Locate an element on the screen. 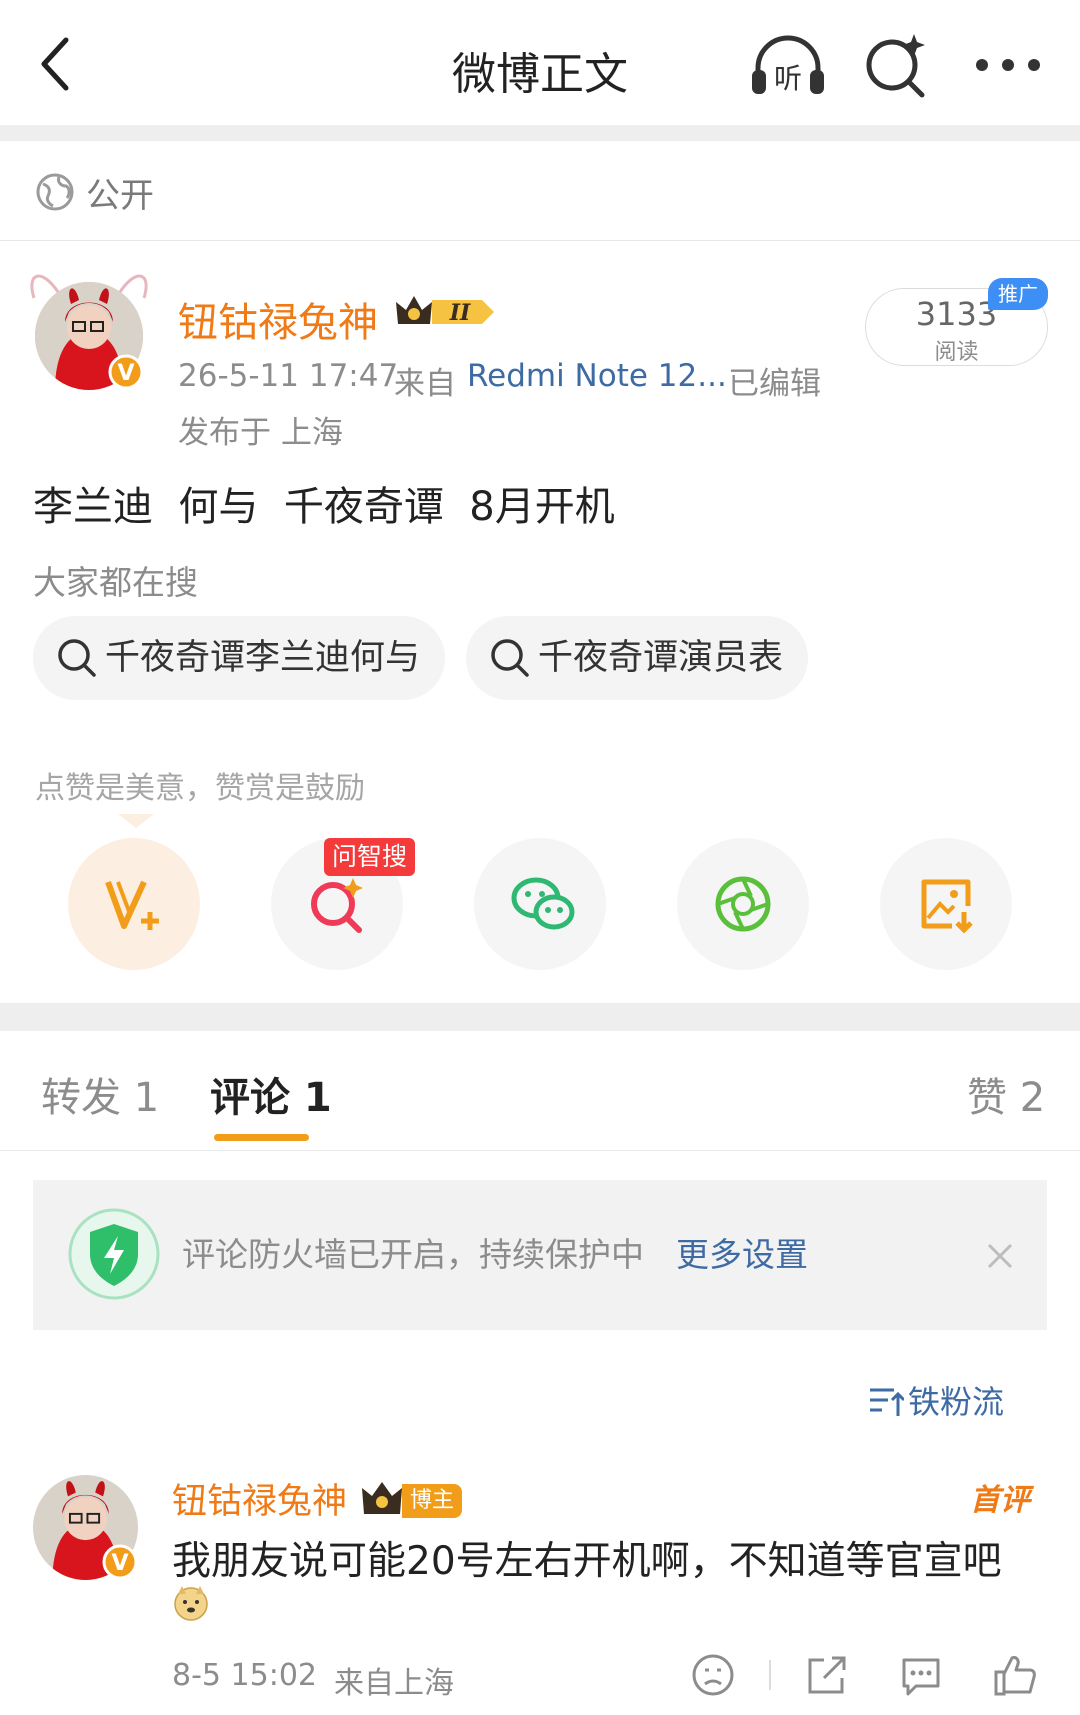 This screenshot has height=1715, width=1080. icon-divider is located at coordinates (770, 1675).